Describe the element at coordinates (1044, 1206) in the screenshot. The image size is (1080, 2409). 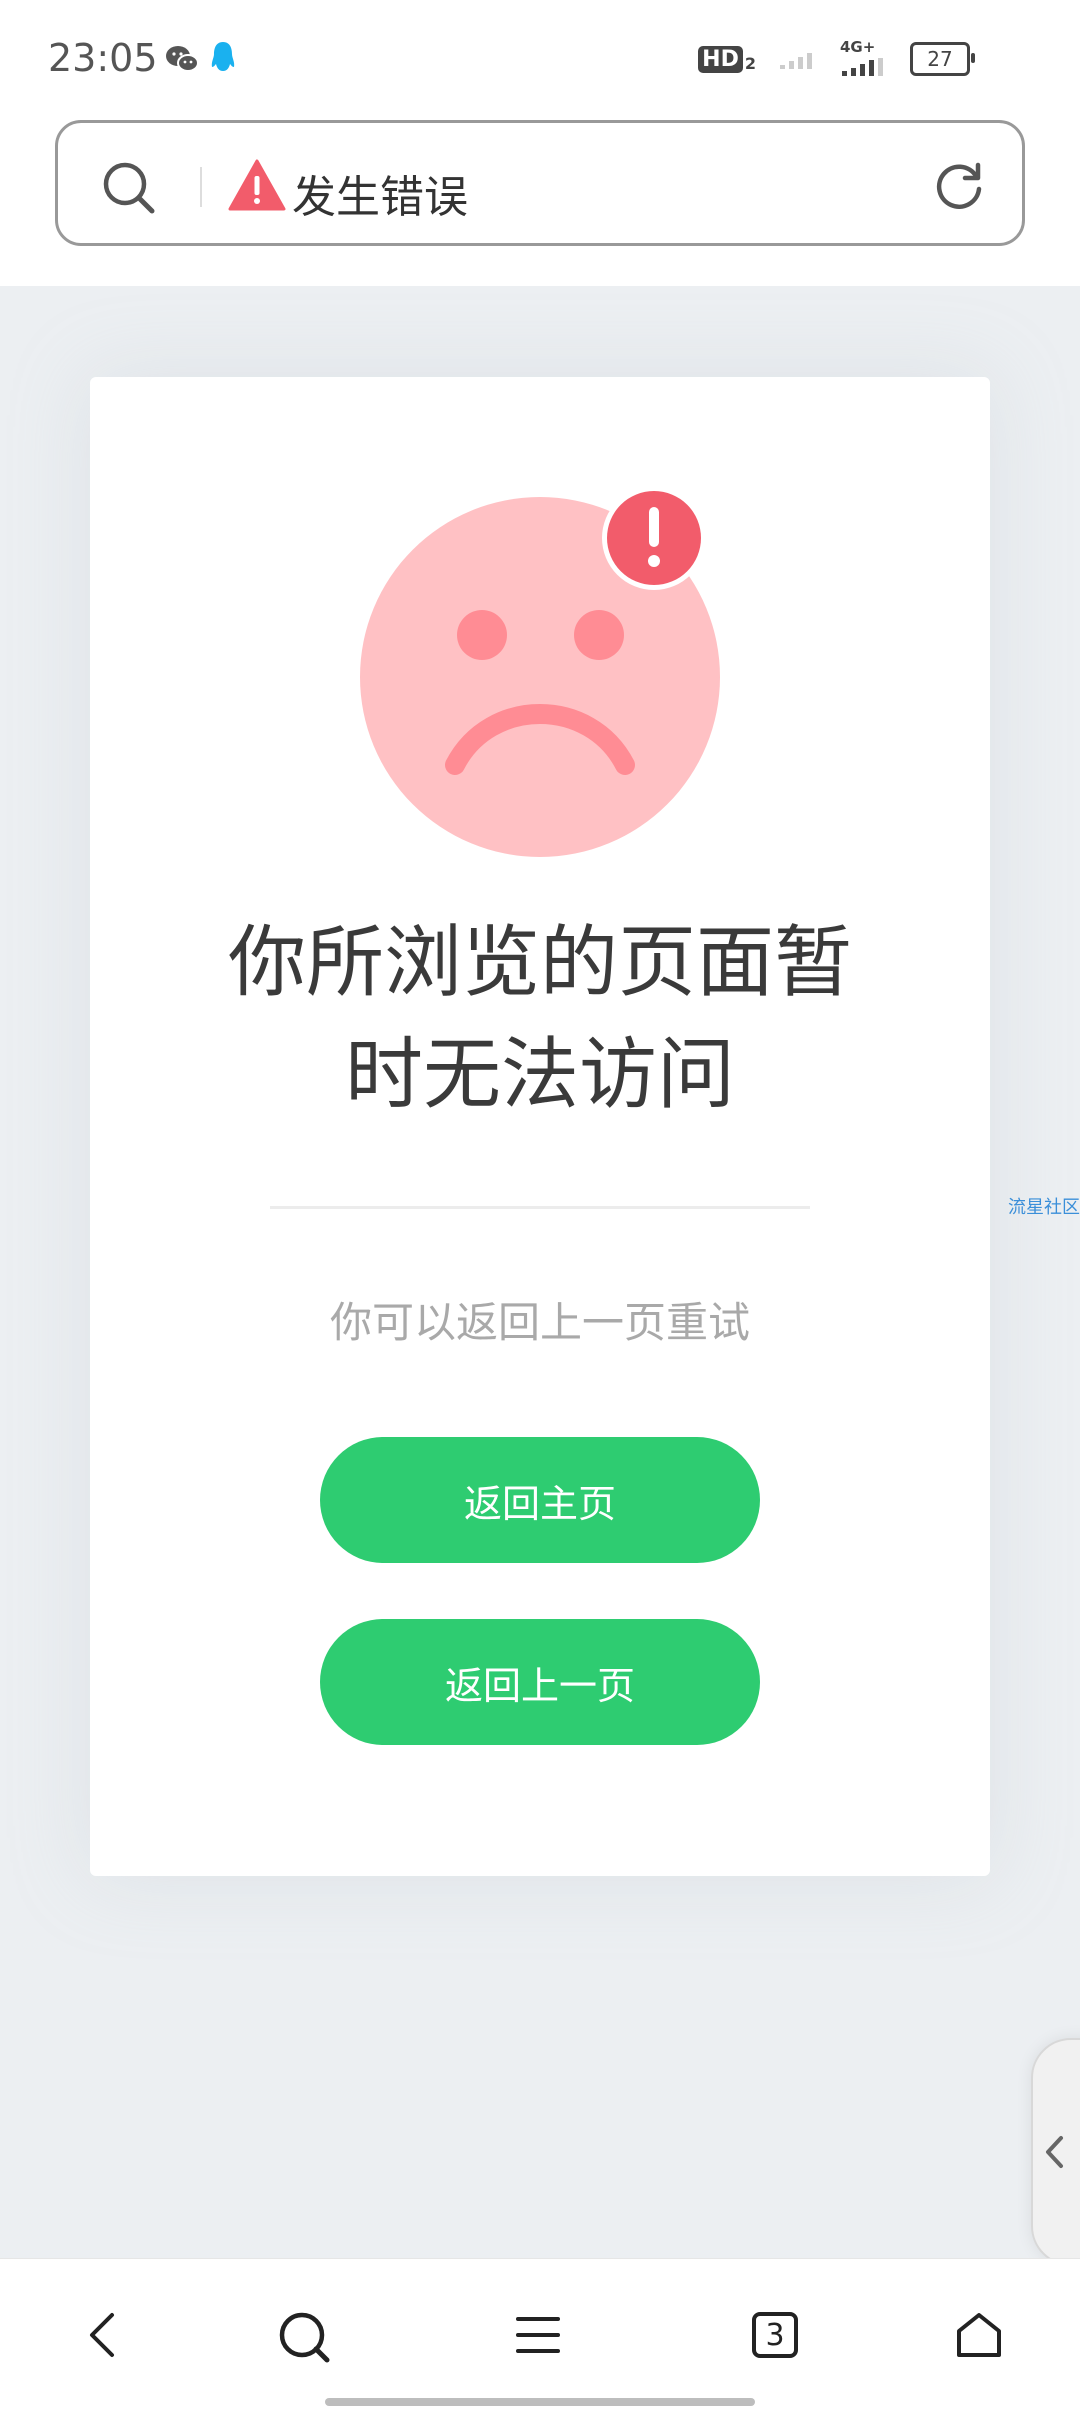
I see `side-community-link: 流星社区` at that location.